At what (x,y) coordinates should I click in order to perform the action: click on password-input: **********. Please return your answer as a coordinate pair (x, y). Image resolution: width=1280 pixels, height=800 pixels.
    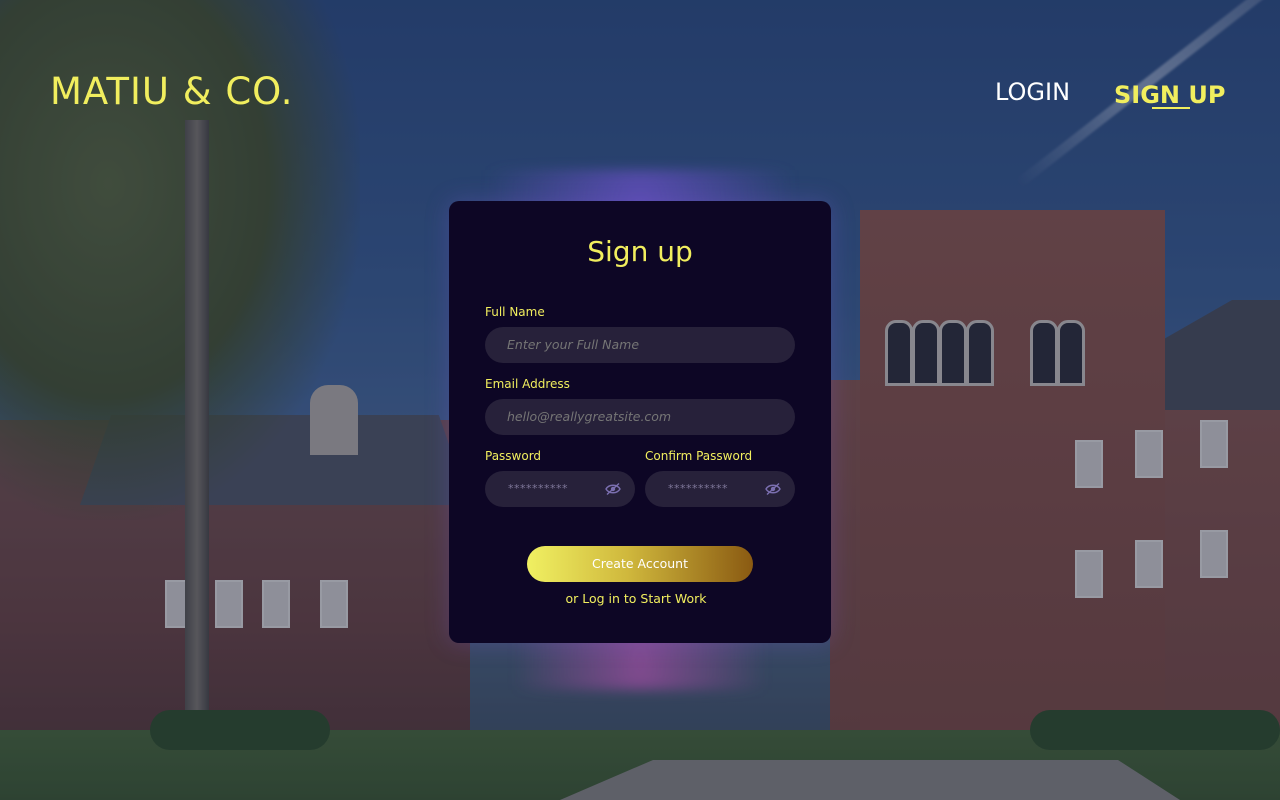
    Looking at the image, I should click on (560, 489).